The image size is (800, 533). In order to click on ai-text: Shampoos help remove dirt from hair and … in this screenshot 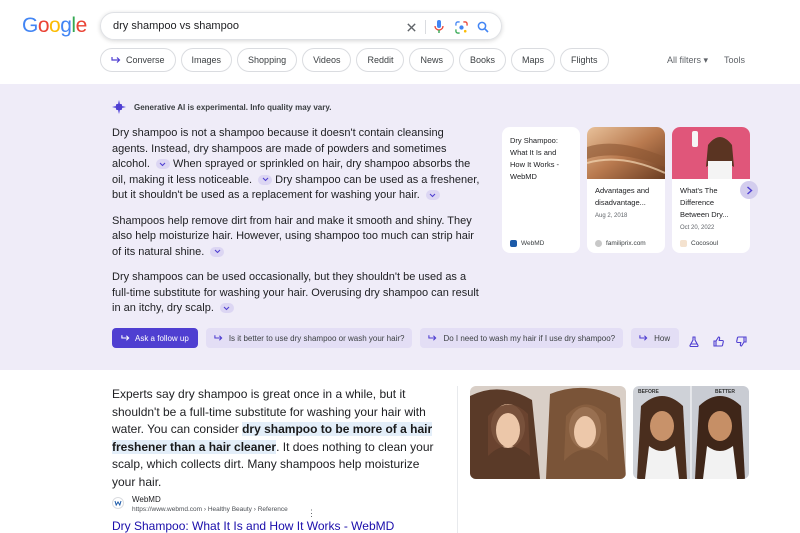, I will do `click(293, 236)`.